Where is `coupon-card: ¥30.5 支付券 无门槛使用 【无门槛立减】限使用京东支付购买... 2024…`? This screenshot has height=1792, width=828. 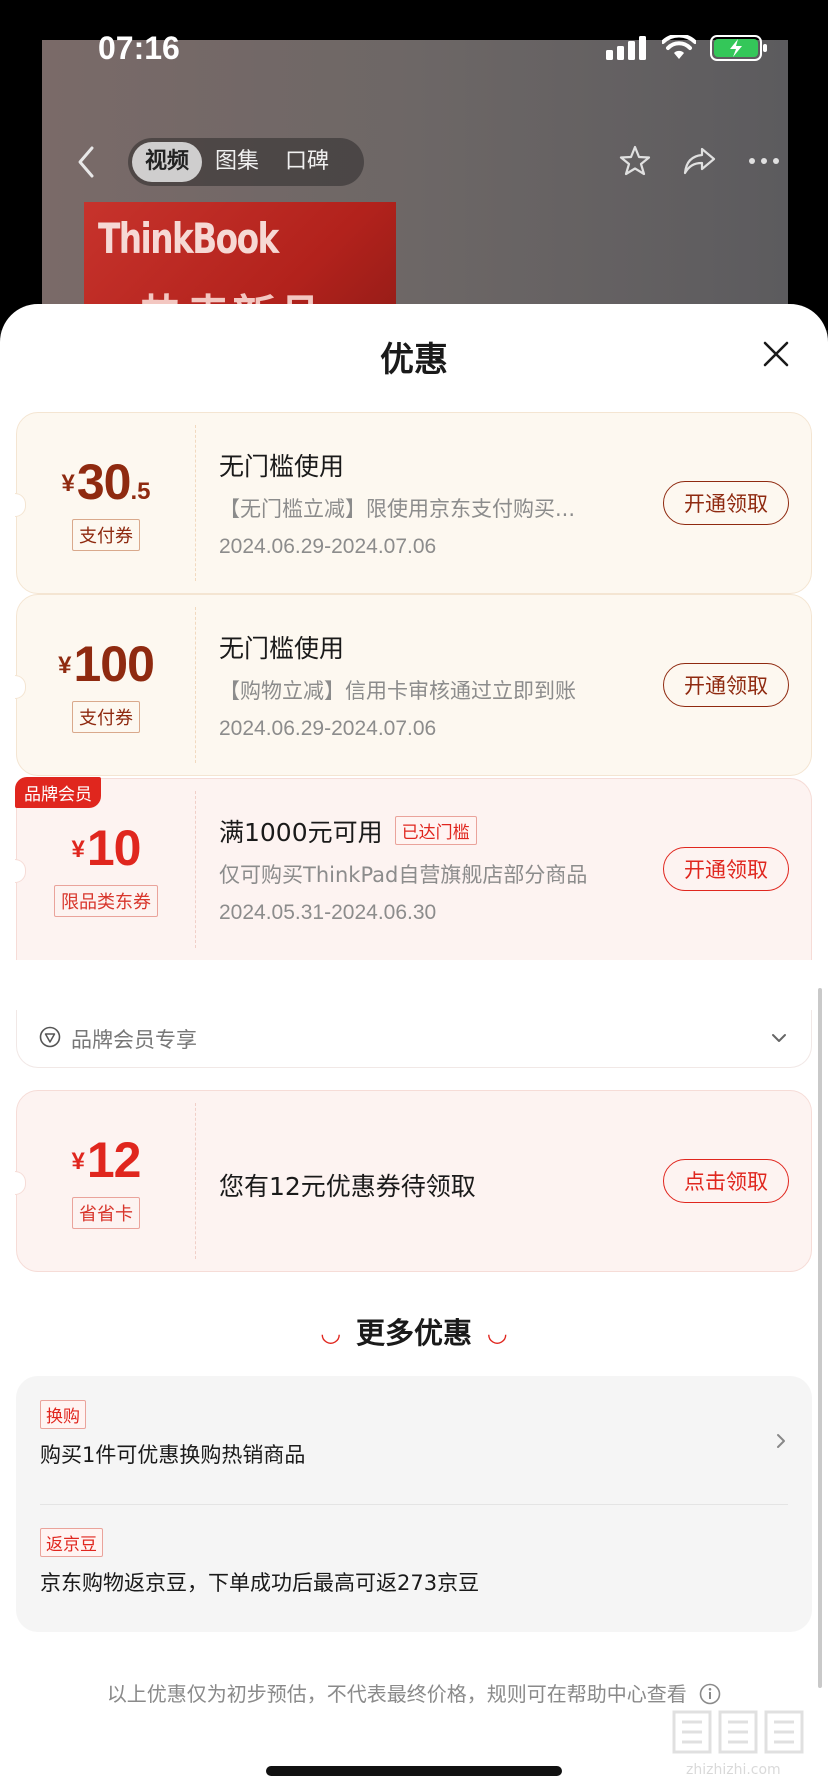 coupon-card: ¥30.5 支付券 无门槛使用 【无门槛立减】限使用京东支付购买... 2024… is located at coordinates (413, 503).